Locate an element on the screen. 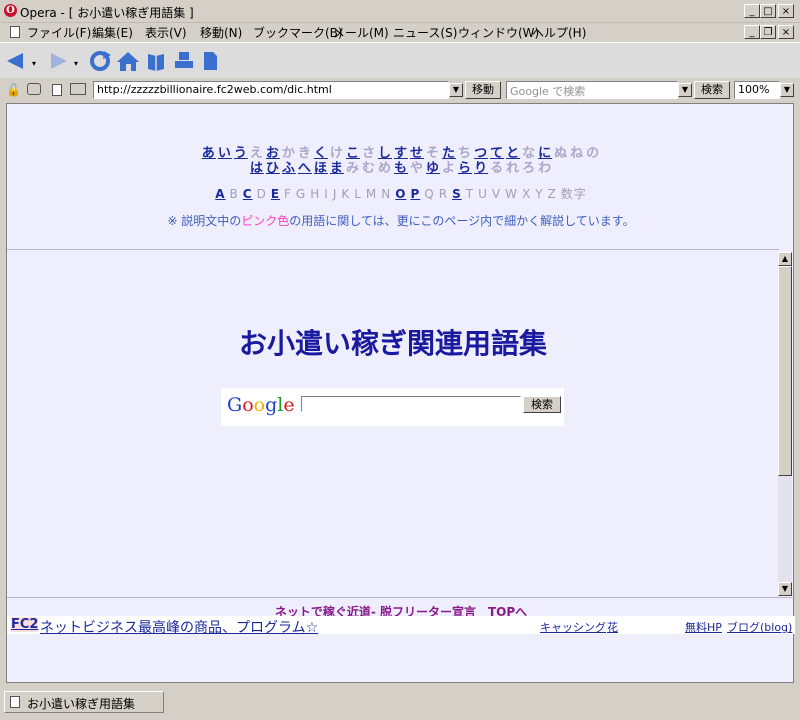 The image size is (800, 720). tab-label: お小遣い稼ぎ用語集 is located at coordinates (81, 704).